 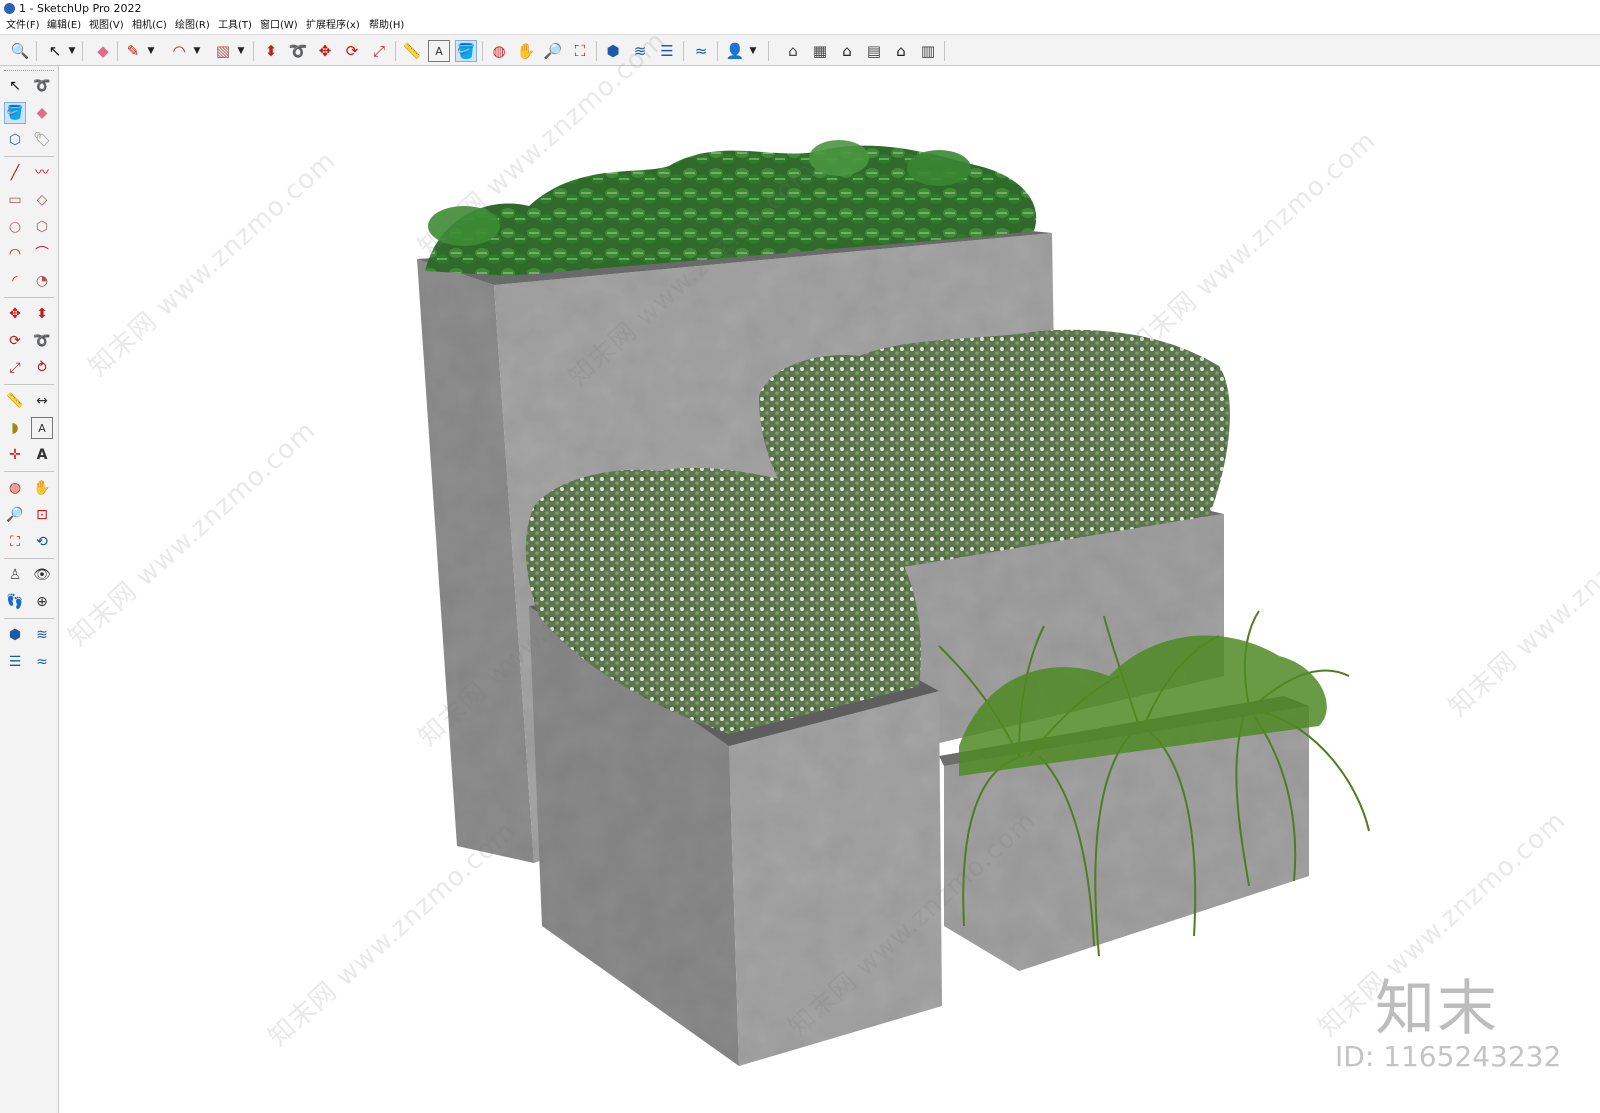 What do you see at coordinates (333, 25) in the screenshot?
I see `menu-extensions: 扩展程序(x)` at bounding box center [333, 25].